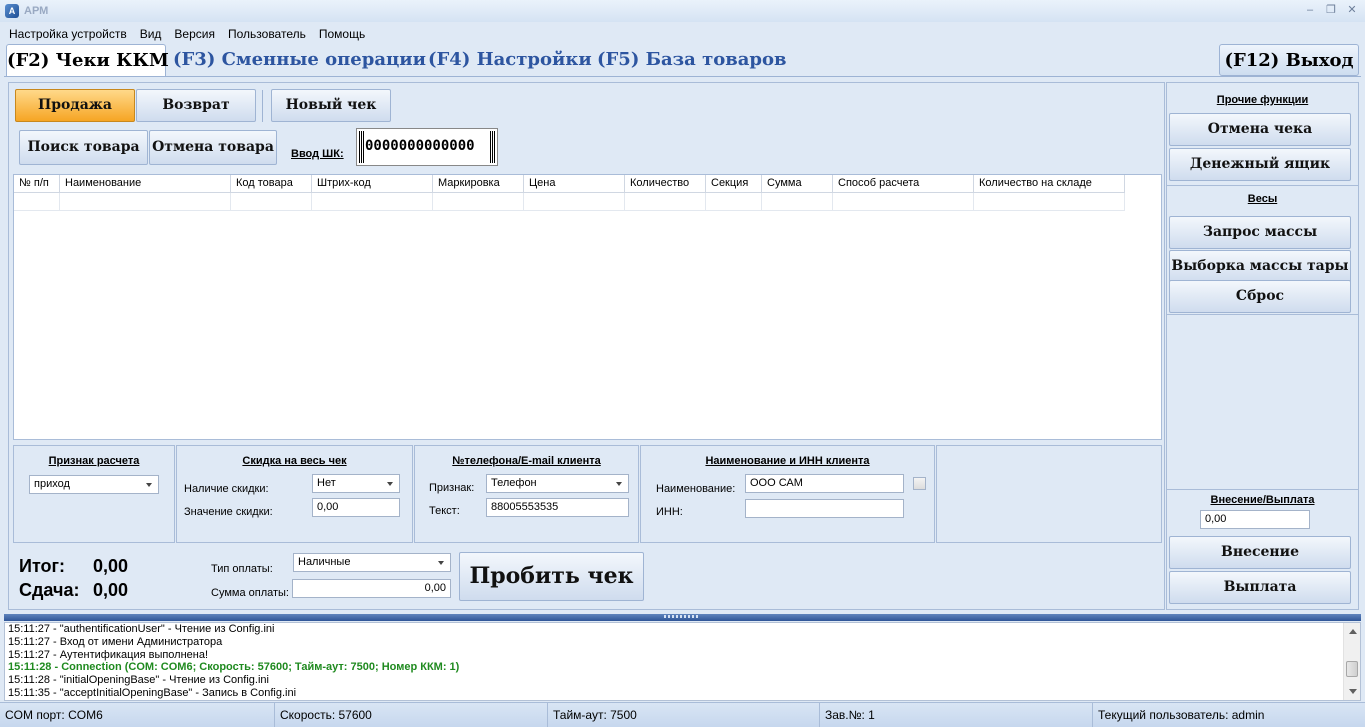  Describe the element at coordinates (824, 508) in the screenshot. I see `client-inn-input` at that location.